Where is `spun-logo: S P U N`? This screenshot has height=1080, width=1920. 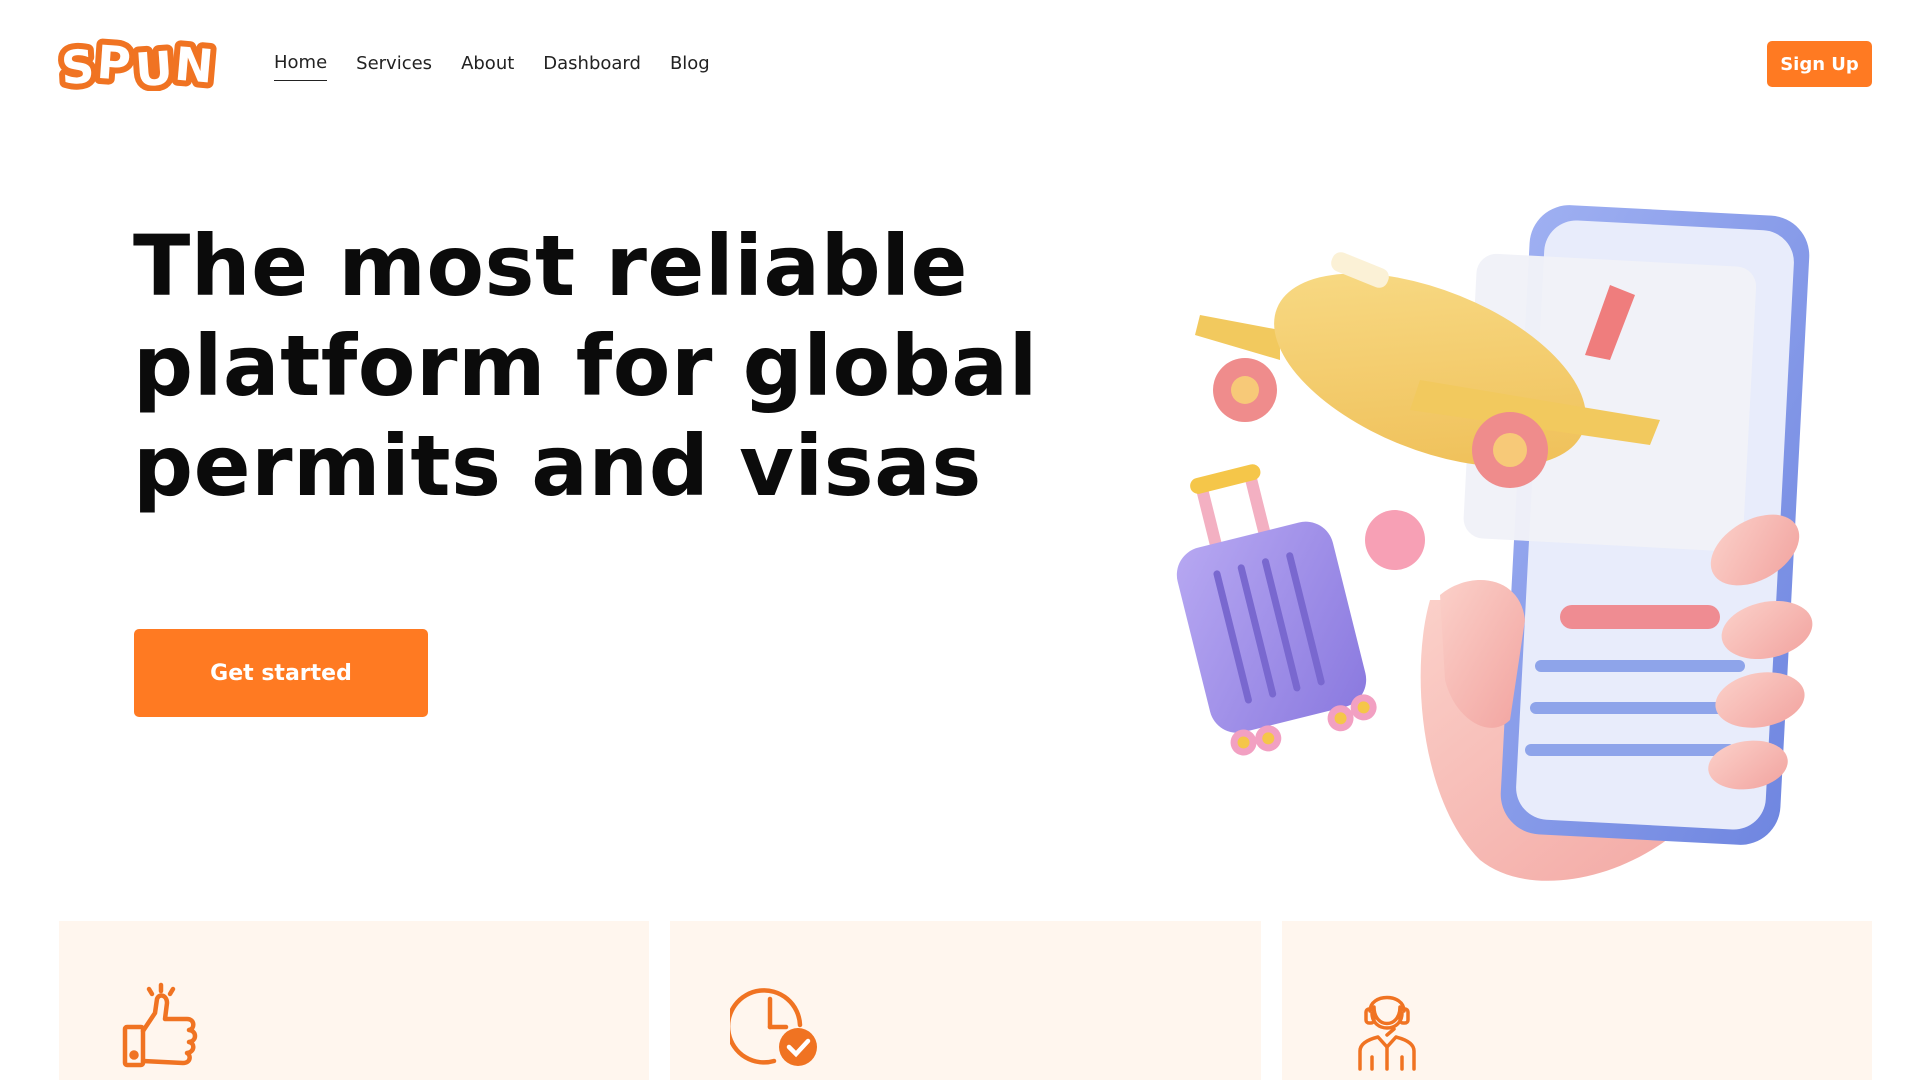
spun-logo: S P U N is located at coordinates (142, 63).